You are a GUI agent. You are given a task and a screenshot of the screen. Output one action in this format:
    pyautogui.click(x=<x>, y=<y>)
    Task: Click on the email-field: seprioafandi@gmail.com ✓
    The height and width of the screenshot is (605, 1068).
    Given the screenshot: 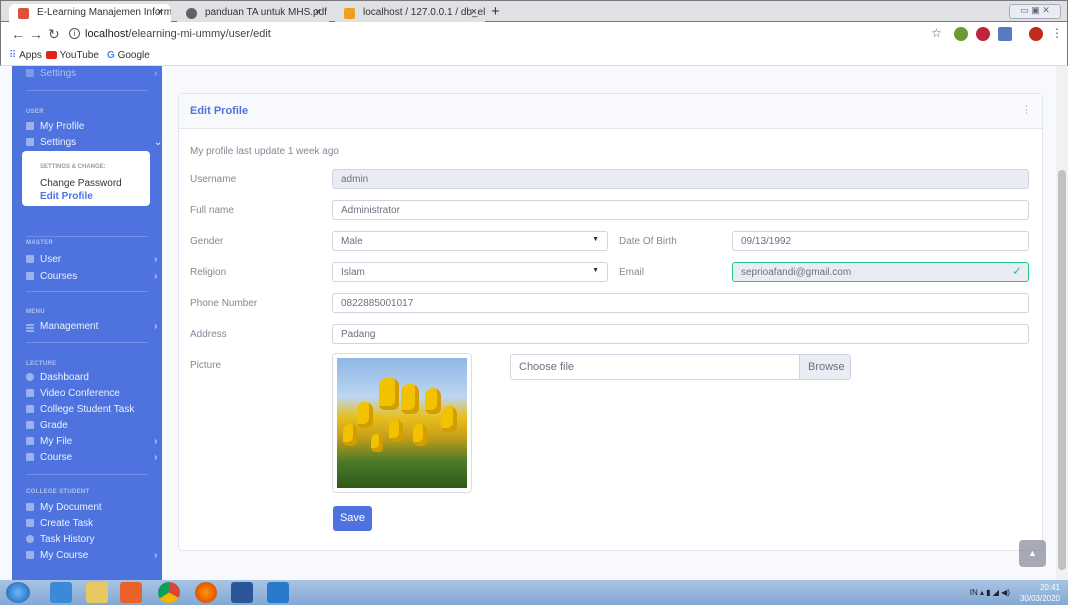 What is the action you would take?
    pyautogui.click(x=880, y=272)
    